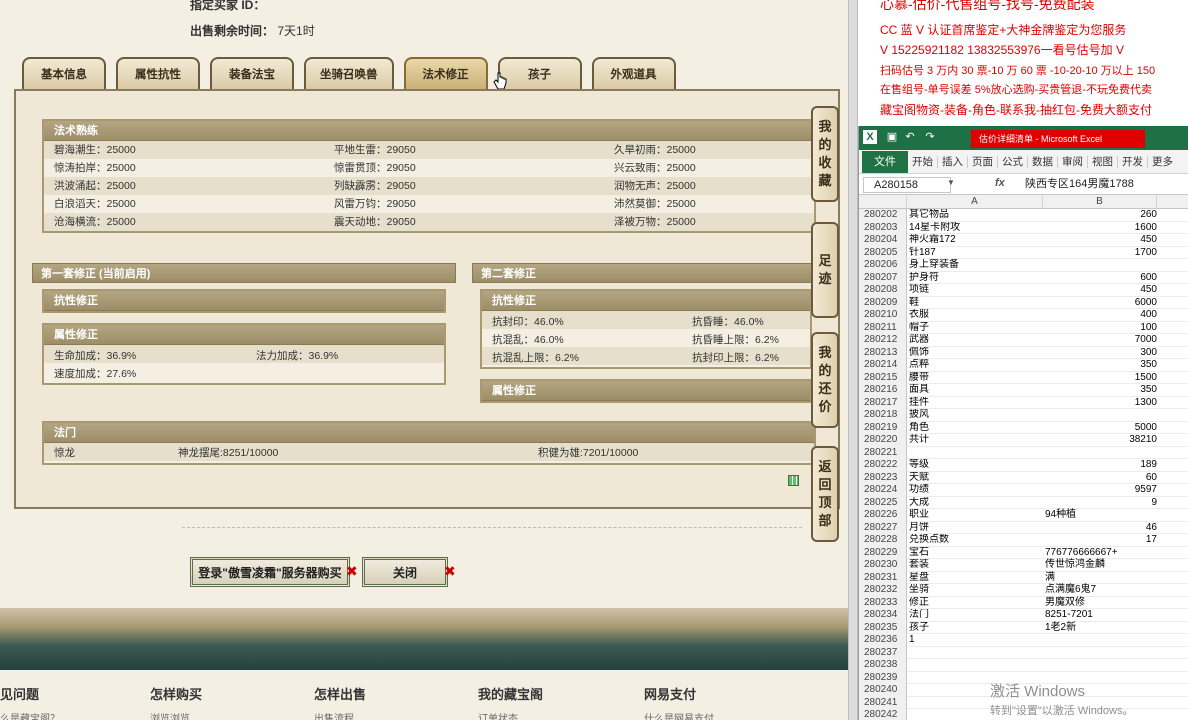  I want to click on row-number: 280208, so click(883, 290).